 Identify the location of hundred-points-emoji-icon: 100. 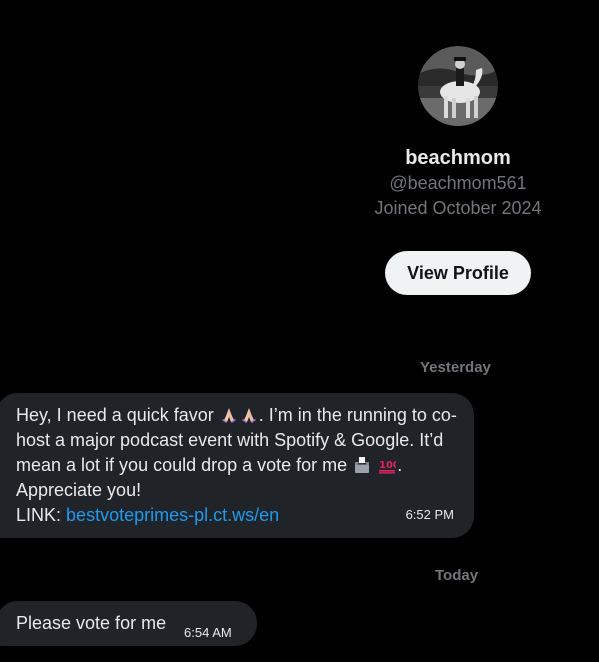
(387, 467).